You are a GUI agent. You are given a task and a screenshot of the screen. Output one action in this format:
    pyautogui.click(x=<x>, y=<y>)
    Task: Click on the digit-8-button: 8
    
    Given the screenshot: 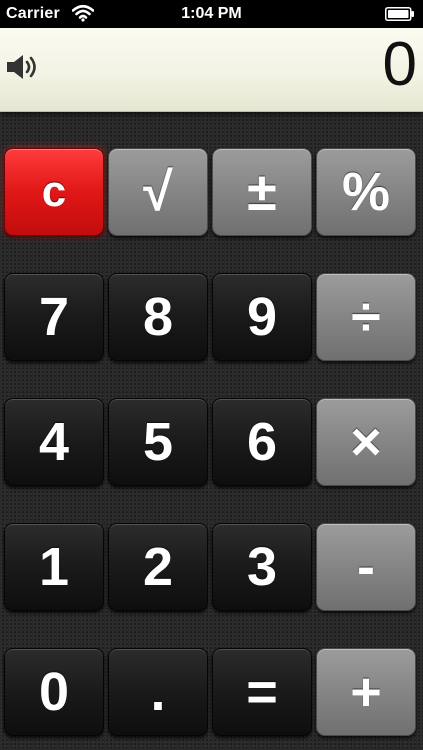 What is the action you would take?
    pyautogui.click(x=158, y=317)
    